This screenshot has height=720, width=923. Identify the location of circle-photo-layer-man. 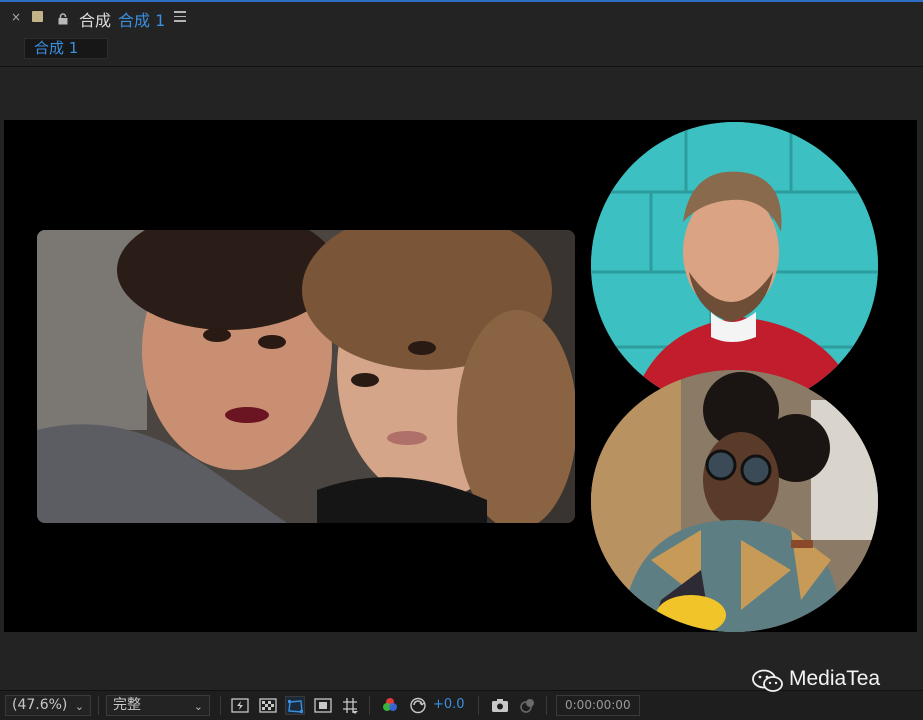
(734, 265).